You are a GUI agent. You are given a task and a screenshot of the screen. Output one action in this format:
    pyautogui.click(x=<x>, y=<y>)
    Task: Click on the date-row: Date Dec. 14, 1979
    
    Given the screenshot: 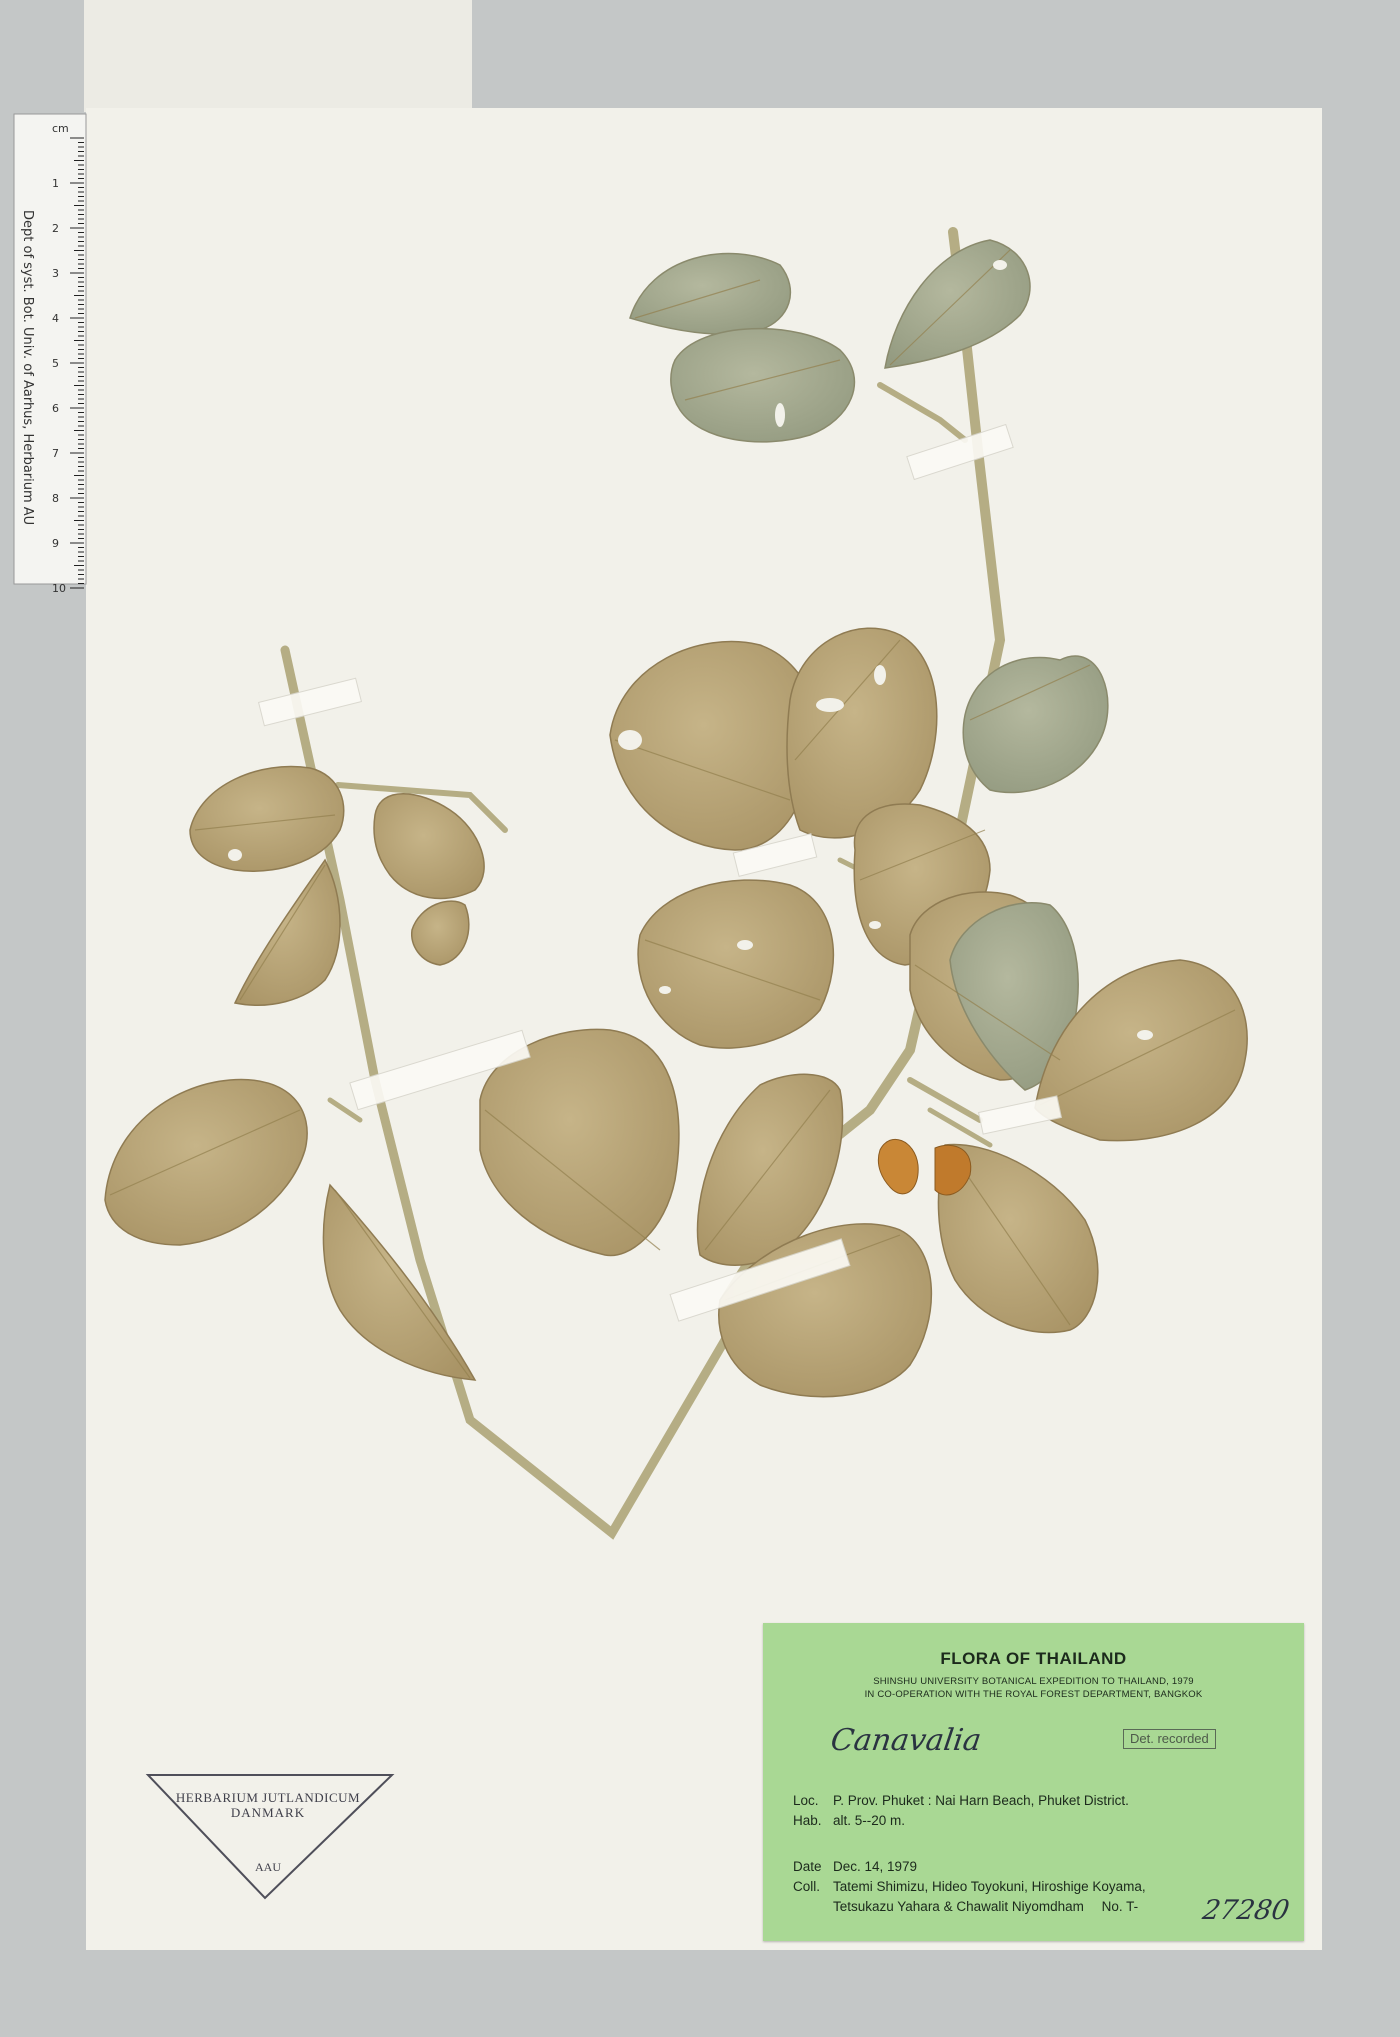 What is the action you would take?
    pyautogui.click(x=855, y=1866)
    